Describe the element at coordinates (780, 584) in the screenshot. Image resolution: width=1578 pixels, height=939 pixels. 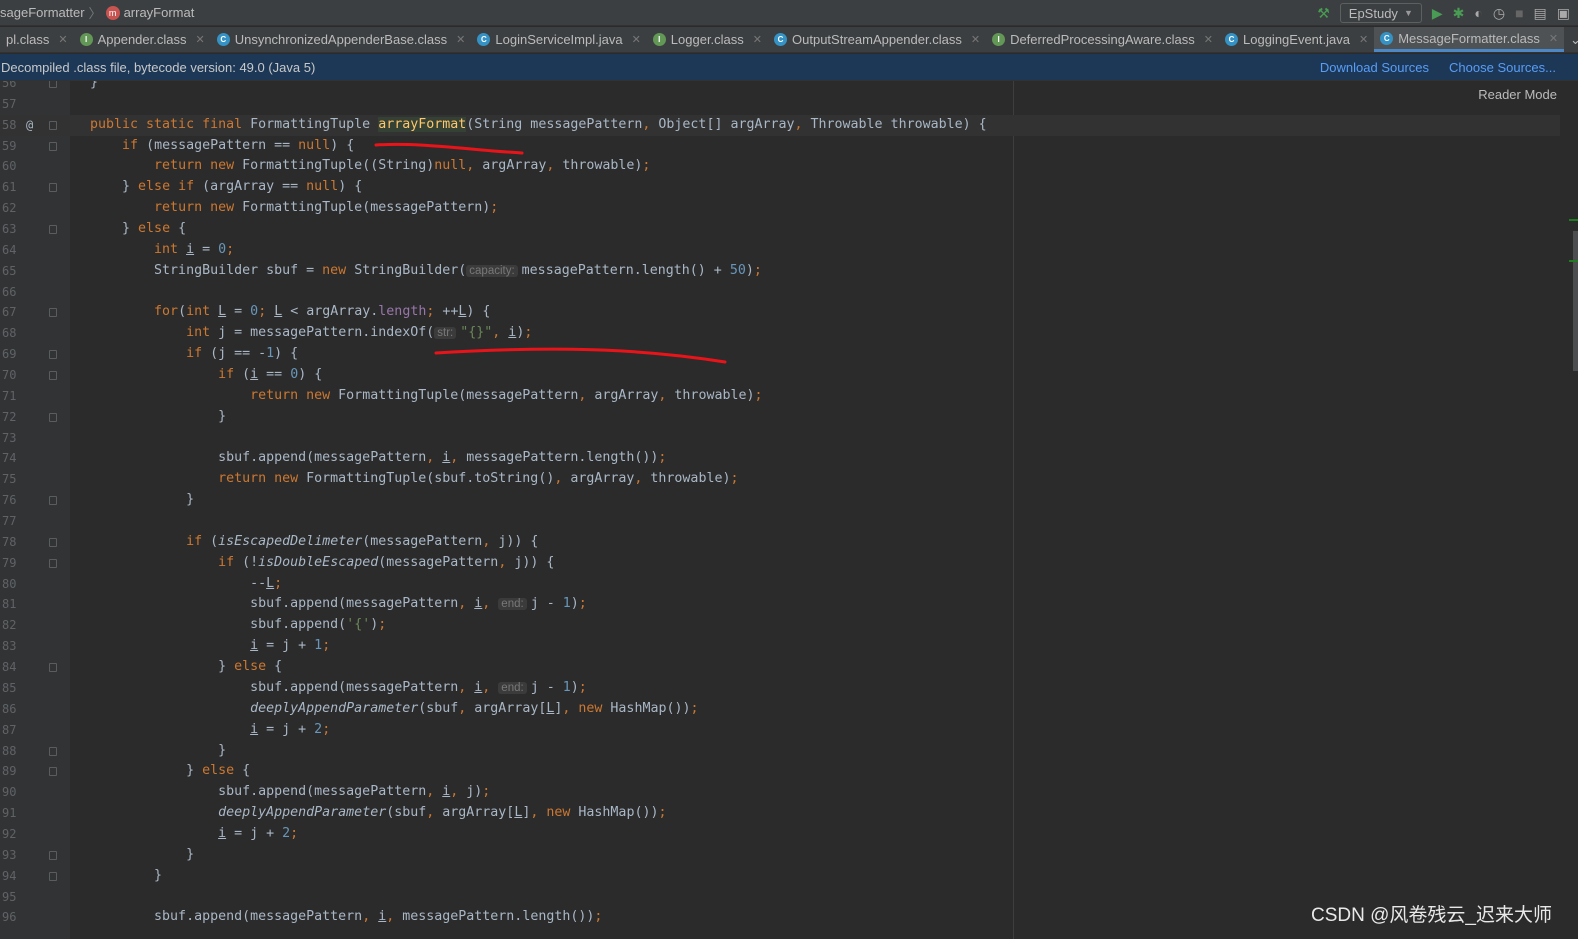
I see `code-line: 80 --L;` at that location.